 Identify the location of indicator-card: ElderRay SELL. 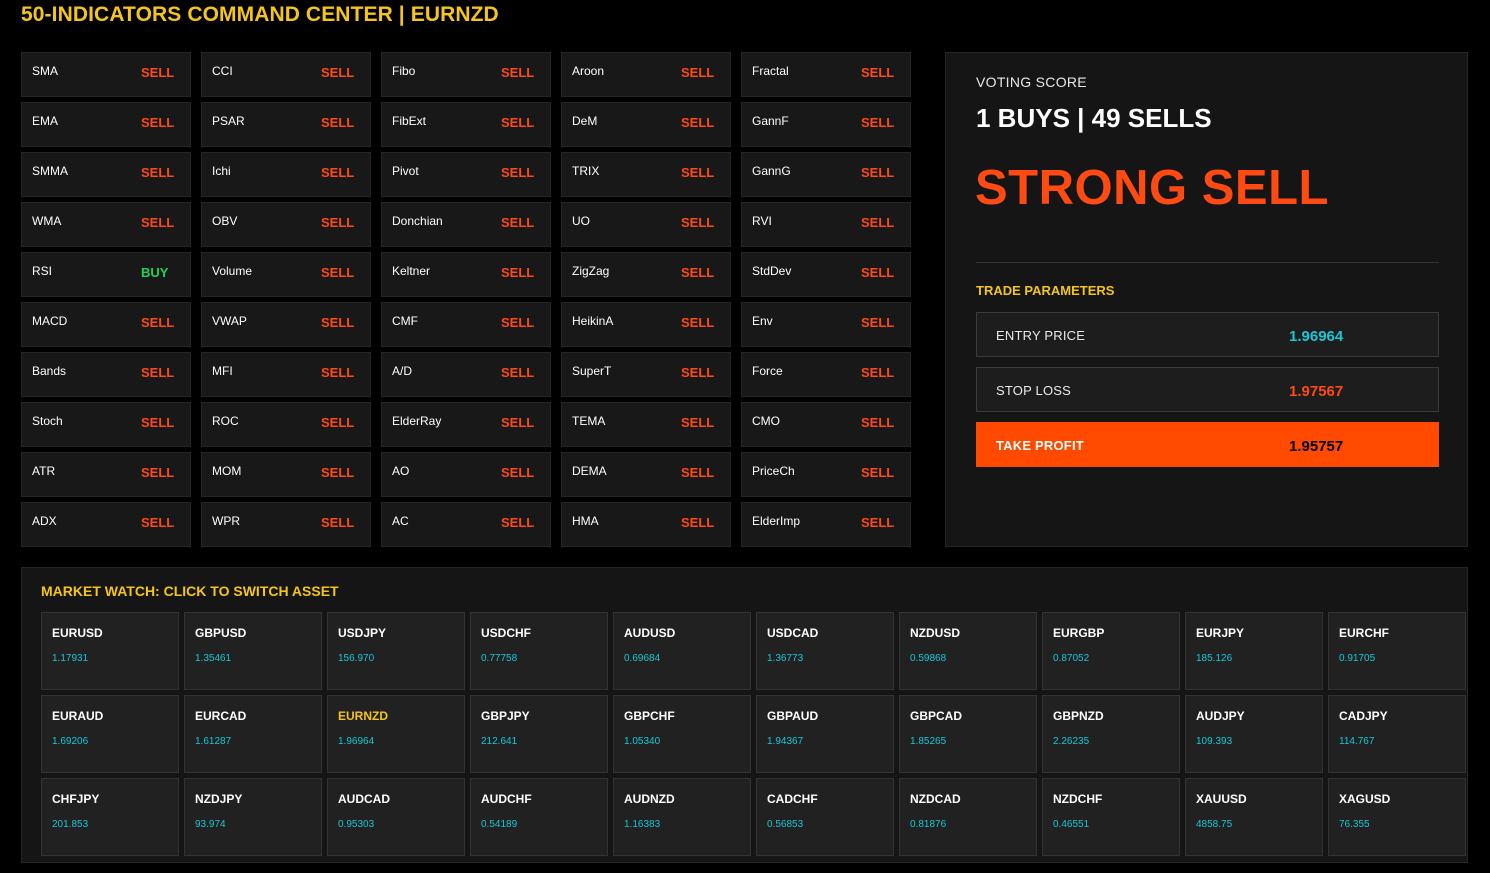
(466, 424).